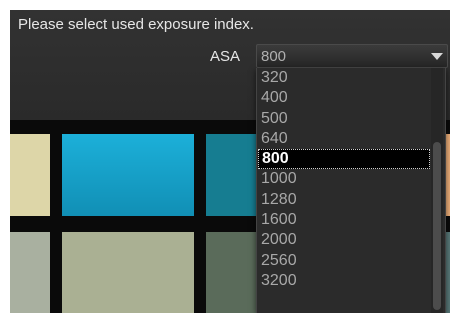 The height and width of the screenshot is (313, 452). Describe the element at coordinates (344, 119) in the screenshot. I see `asa-option-500: 500` at that location.